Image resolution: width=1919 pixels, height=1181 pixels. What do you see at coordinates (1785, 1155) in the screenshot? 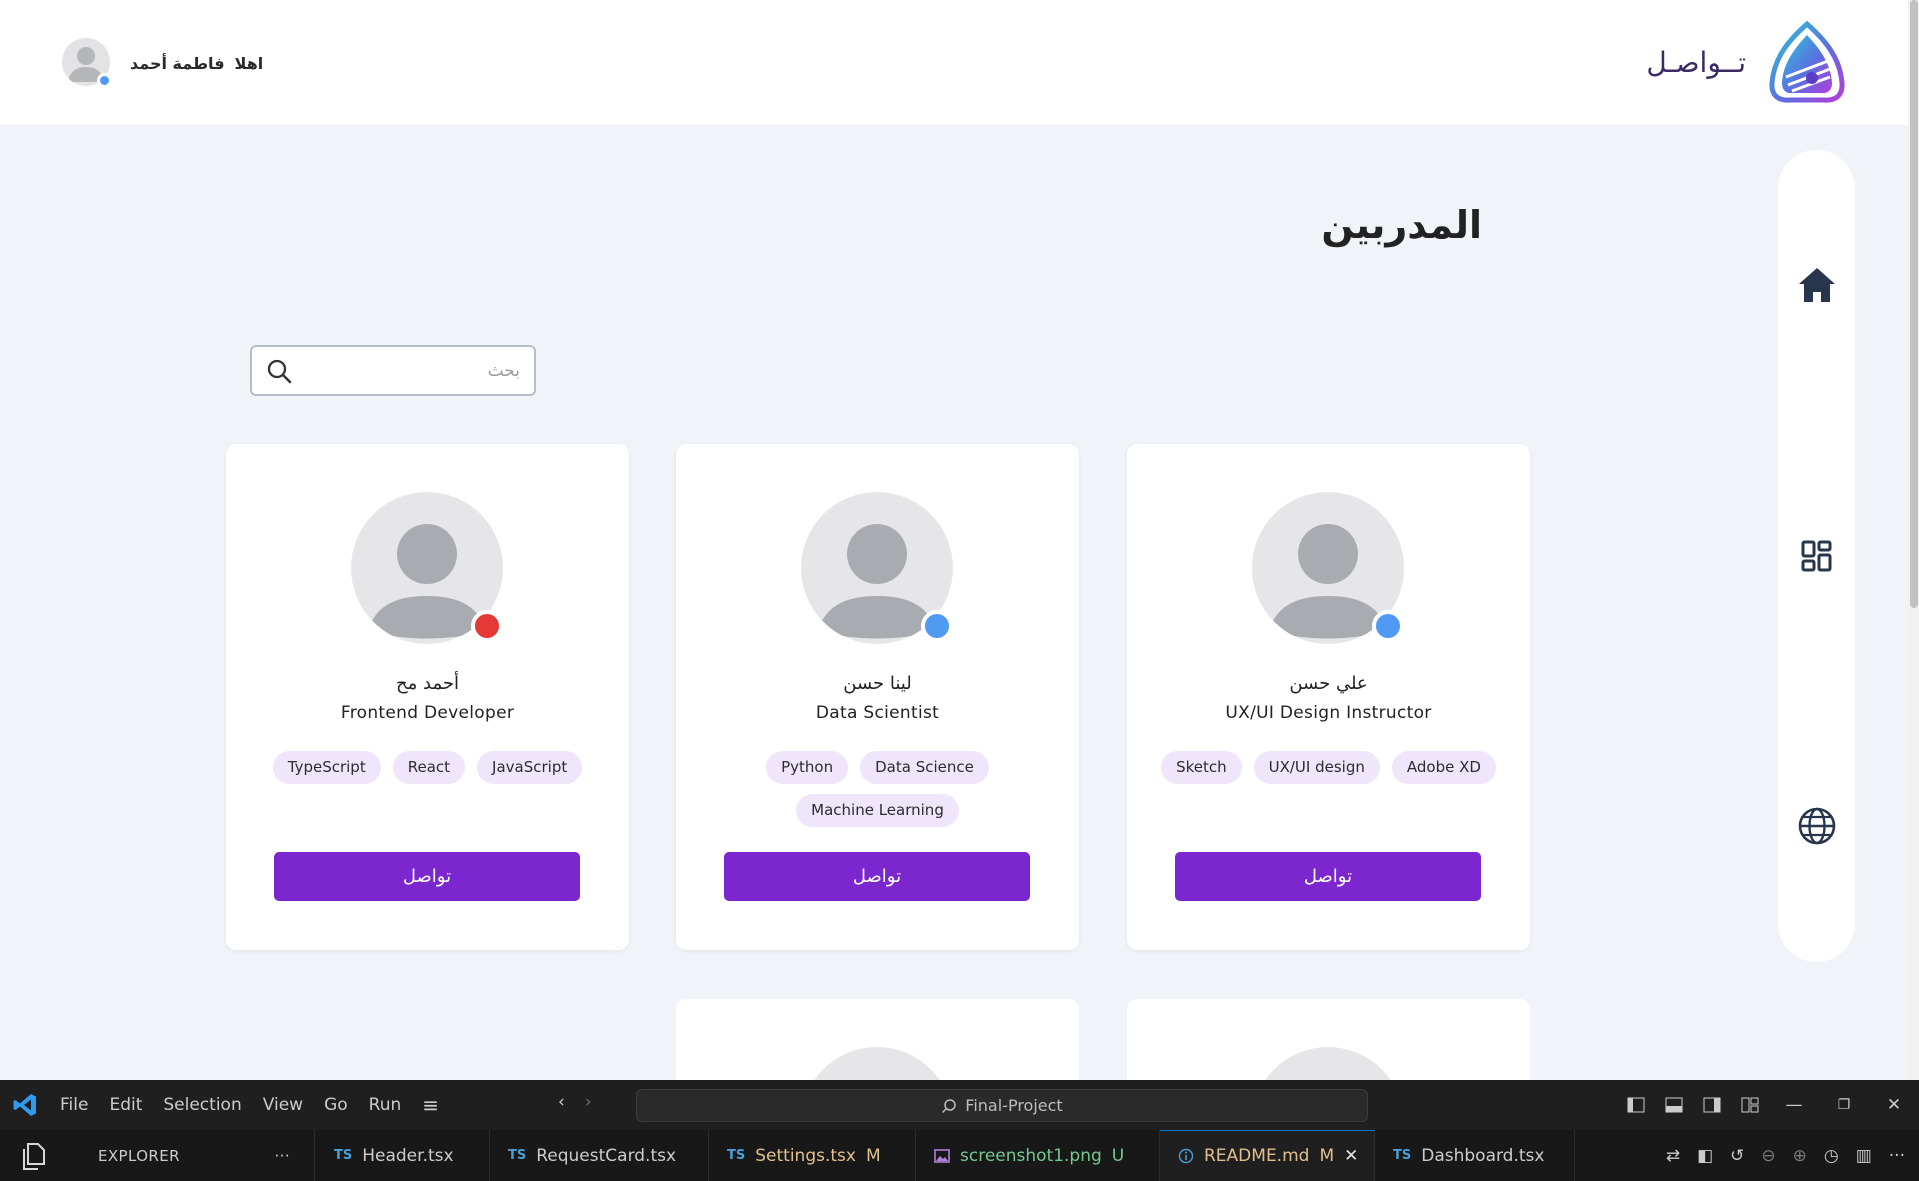
I see `editor-actions: ⇄ ◧ ↺ ⊖ ⊕ ◷ ▥ ···` at bounding box center [1785, 1155].